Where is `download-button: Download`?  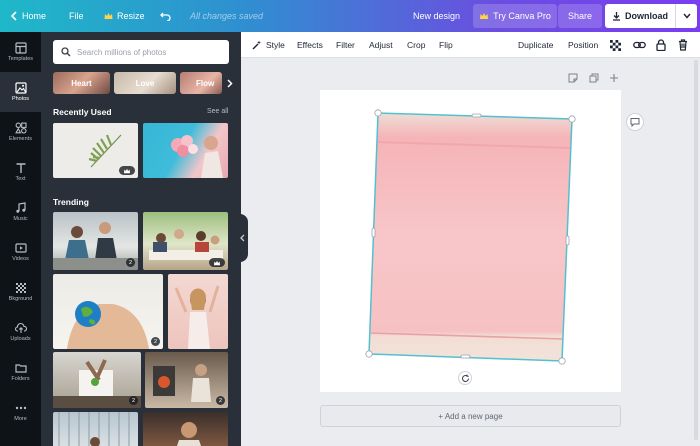
download-button: Download is located at coordinates (640, 16).